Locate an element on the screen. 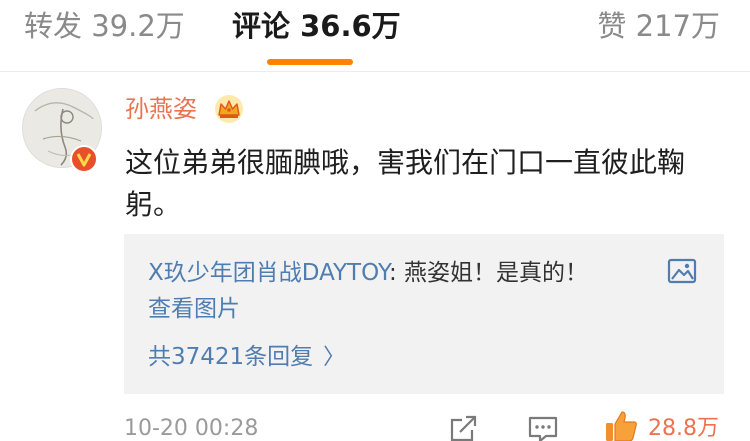  tab-reposts: 转发 39.2万 is located at coordinates (104, 26).